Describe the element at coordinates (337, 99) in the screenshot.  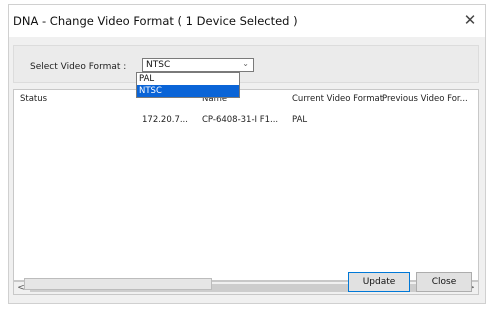
I see `column-header-current-format: Current Video Format` at that location.